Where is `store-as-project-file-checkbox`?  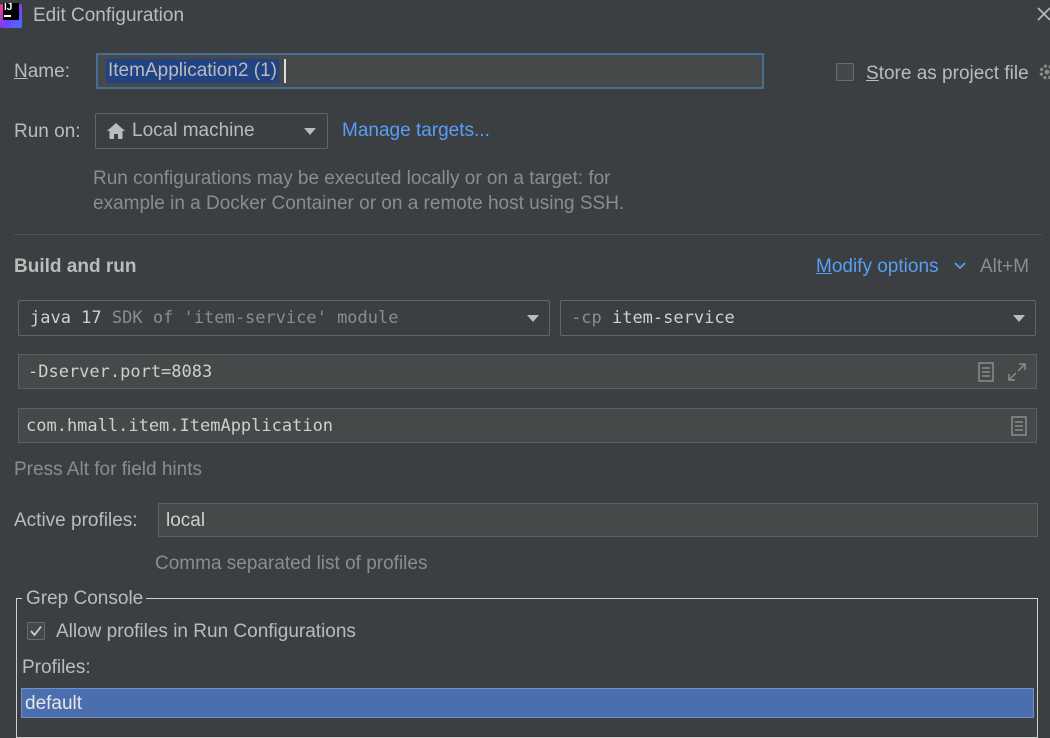
store-as-project-file-checkbox is located at coordinates (845, 72).